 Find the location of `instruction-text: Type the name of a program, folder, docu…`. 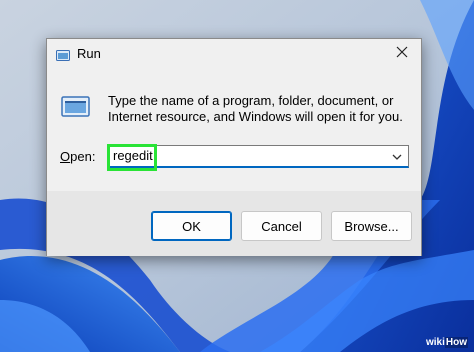

instruction-text: Type the name of a program, folder, docu… is located at coordinates (258, 109).